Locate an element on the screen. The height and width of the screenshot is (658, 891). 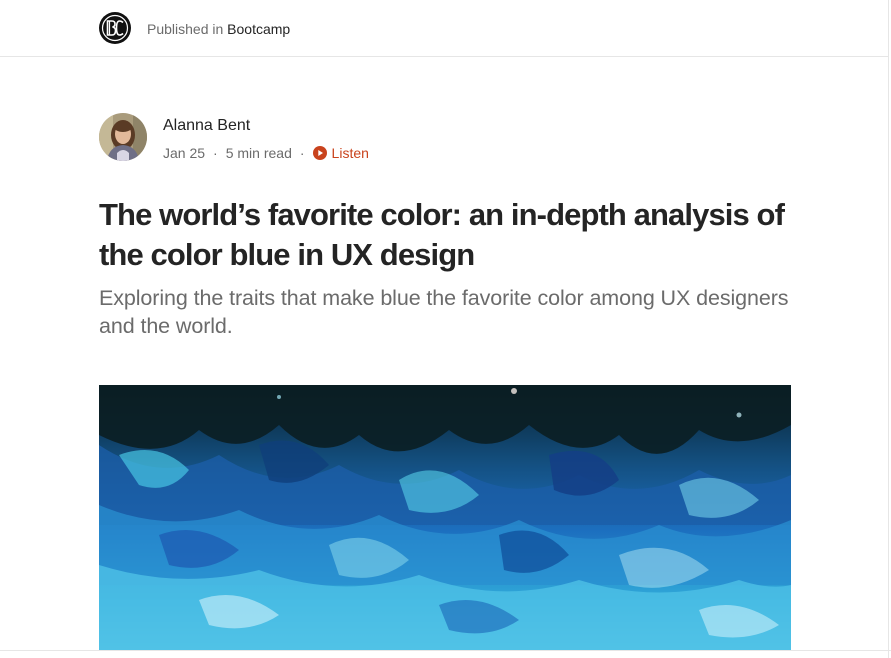
listen-button: Listen is located at coordinates (340, 153).